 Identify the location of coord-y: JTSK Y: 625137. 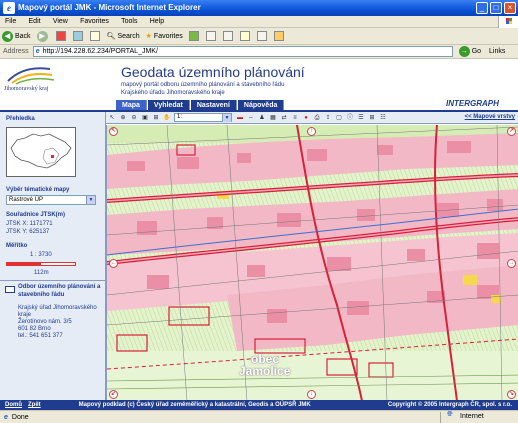
(28, 232).